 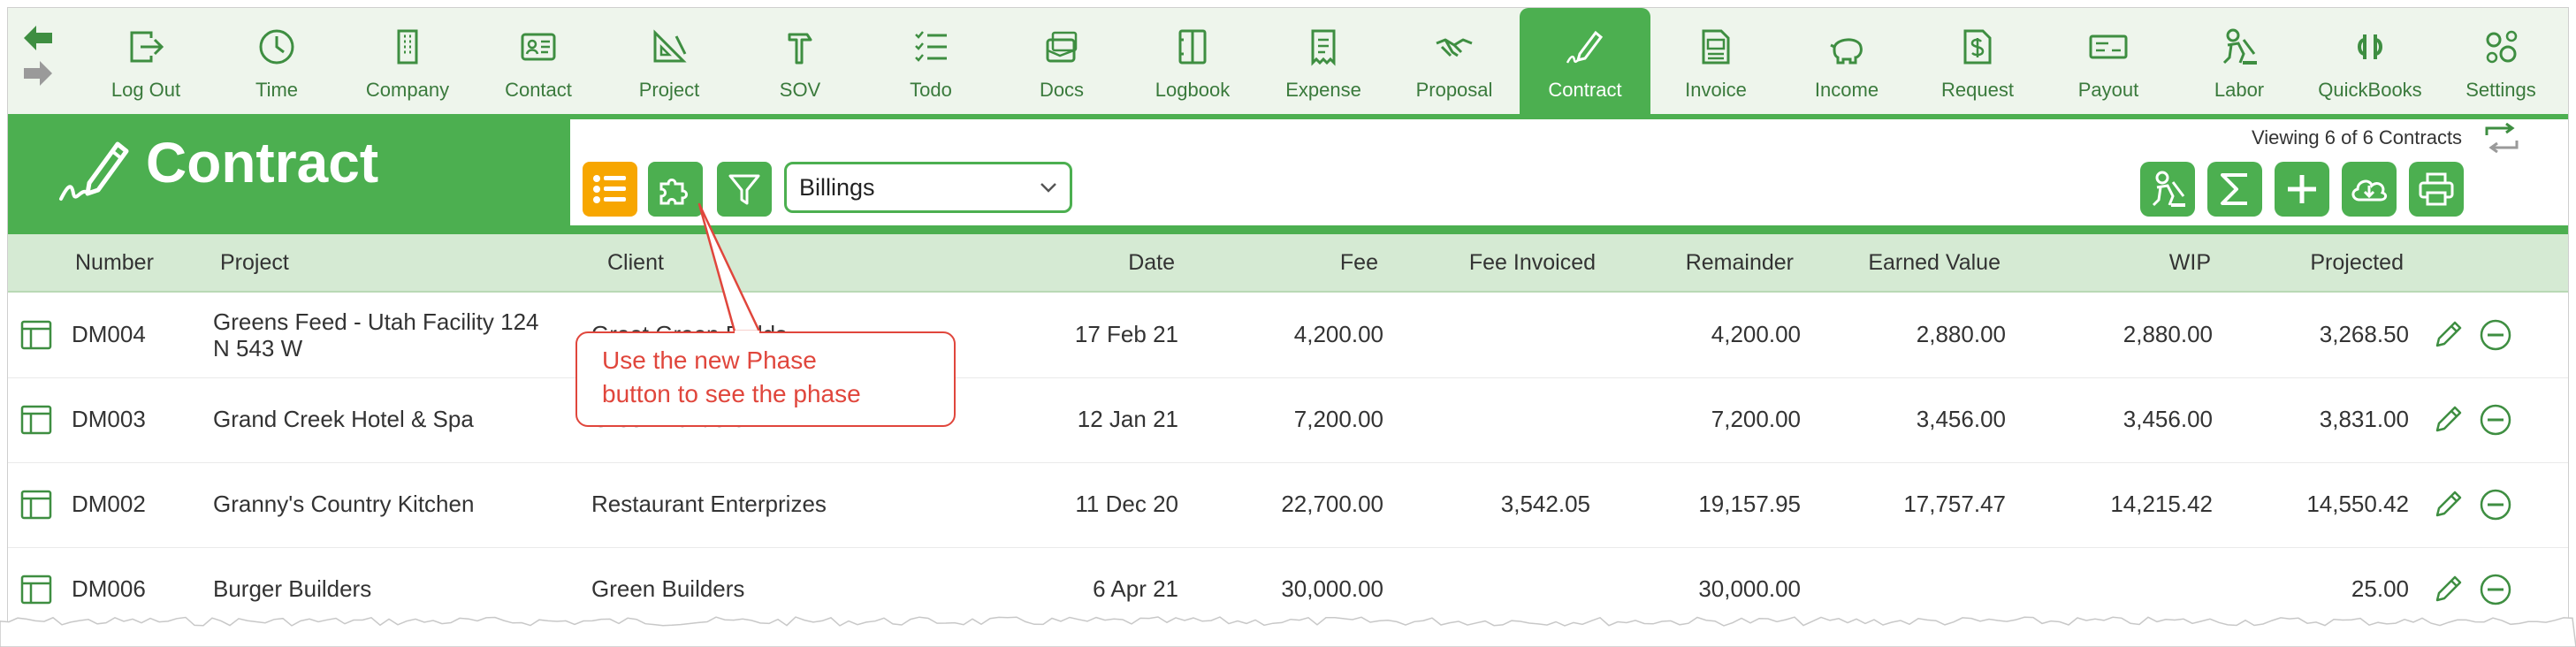 I want to click on callout-pointer-cover, so click(x=747, y=332).